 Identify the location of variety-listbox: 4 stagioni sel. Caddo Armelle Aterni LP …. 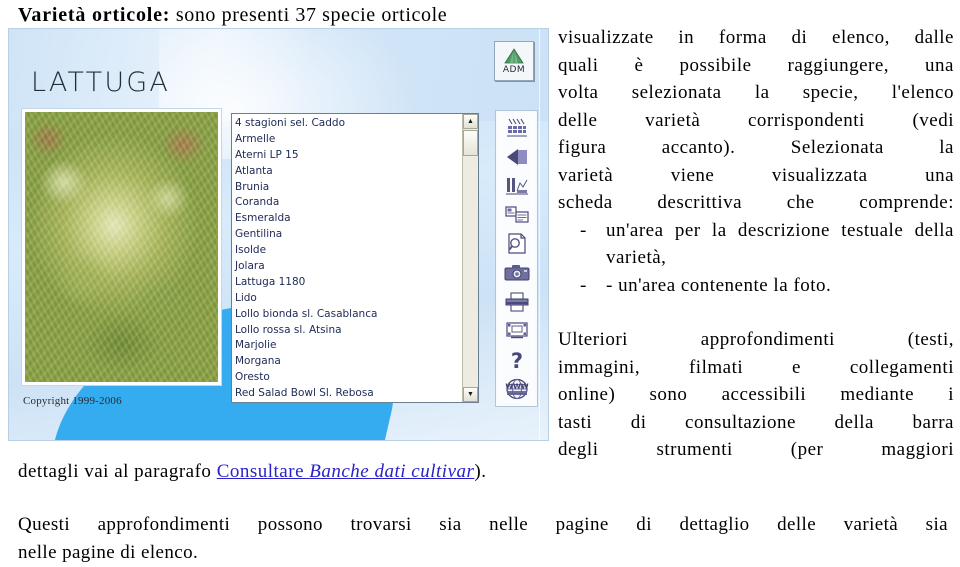
(355, 258).